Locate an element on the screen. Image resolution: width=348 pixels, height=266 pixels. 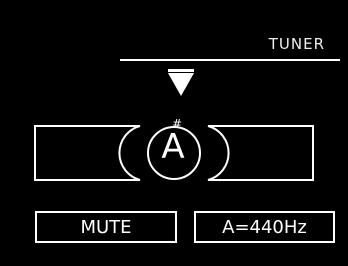
meter-right-bar is located at coordinates (260, 153).